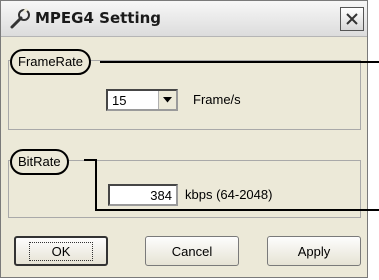 This screenshot has width=379, height=280. I want to click on framerate-group-label: FrameRate, so click(51, 62).